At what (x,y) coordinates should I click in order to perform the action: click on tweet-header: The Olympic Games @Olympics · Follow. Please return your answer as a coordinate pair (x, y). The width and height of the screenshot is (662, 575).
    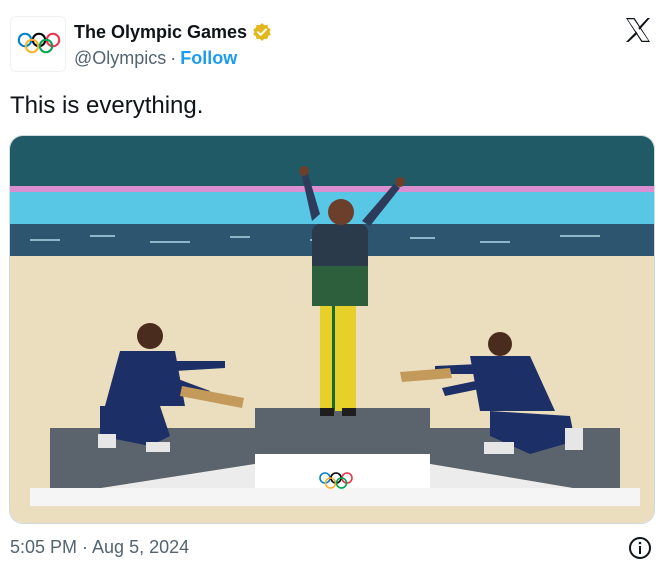
    Looking at the image, I should click on (331, 45).